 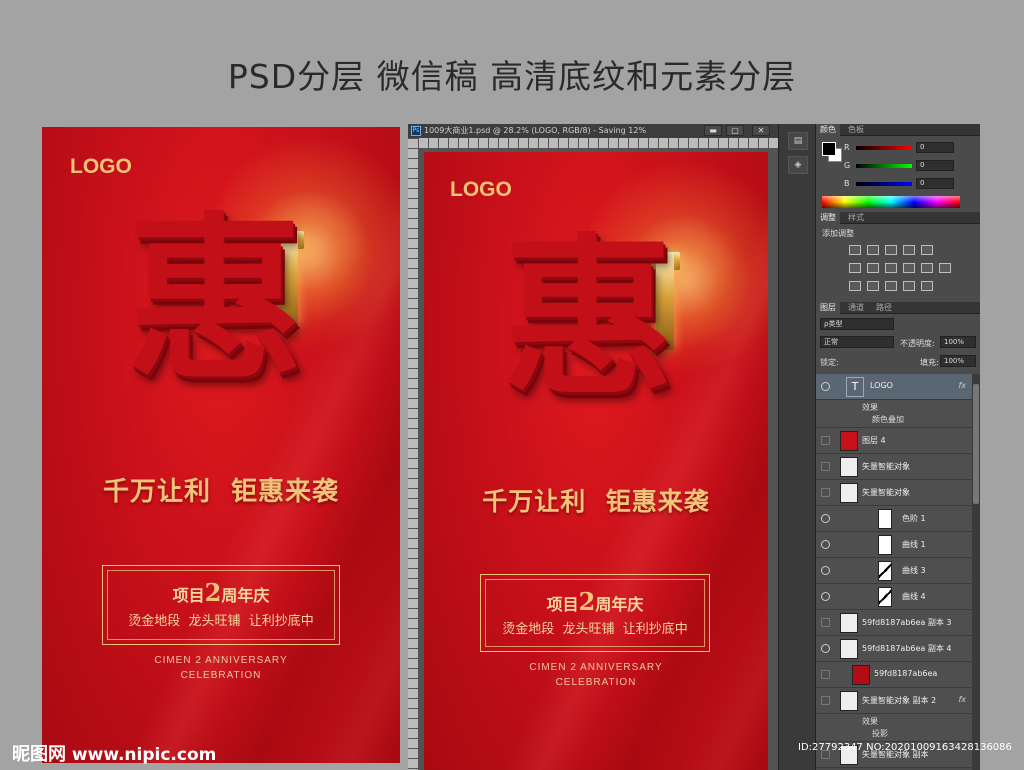 What do you see at coordinates (761, 130) in the screenshot?
I see `close-button: ✕` at bounding box center [761, 130].